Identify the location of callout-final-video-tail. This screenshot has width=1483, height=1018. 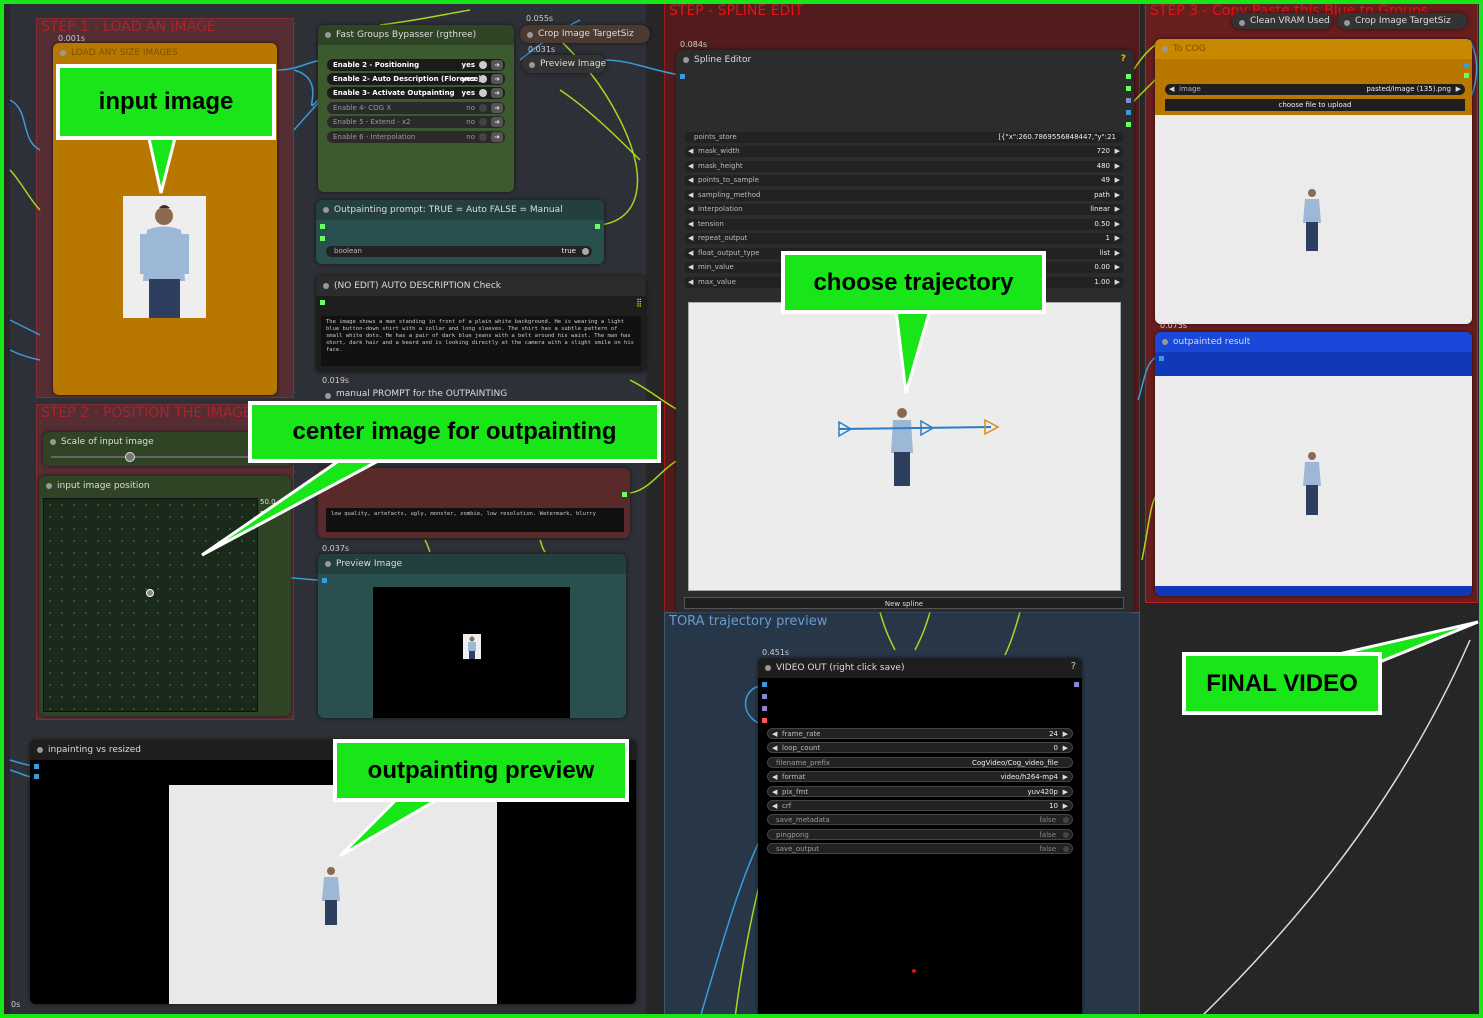
(1402, 646).